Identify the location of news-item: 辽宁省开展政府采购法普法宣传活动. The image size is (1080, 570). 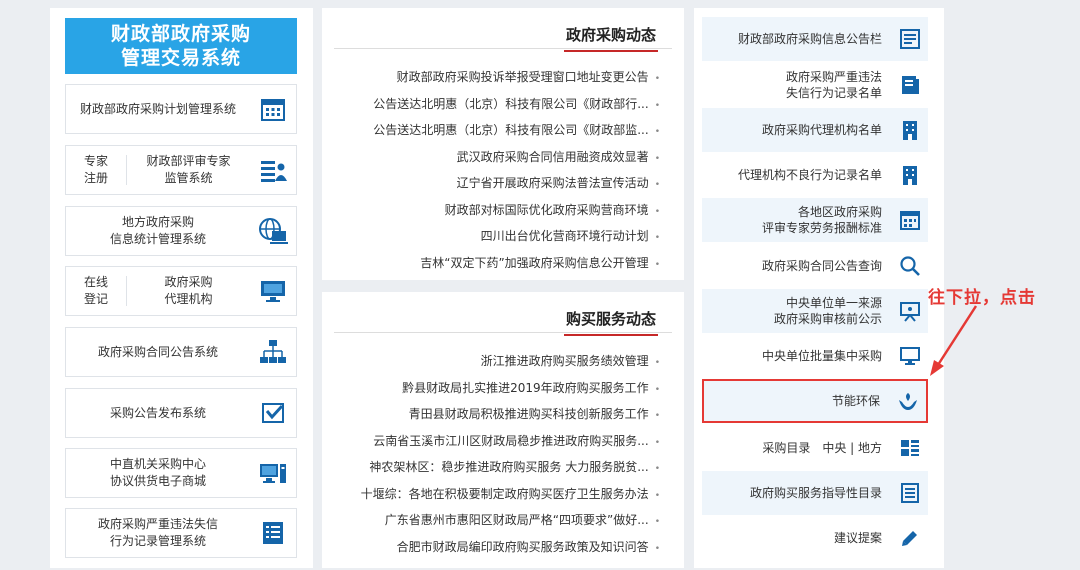
(499, 183).